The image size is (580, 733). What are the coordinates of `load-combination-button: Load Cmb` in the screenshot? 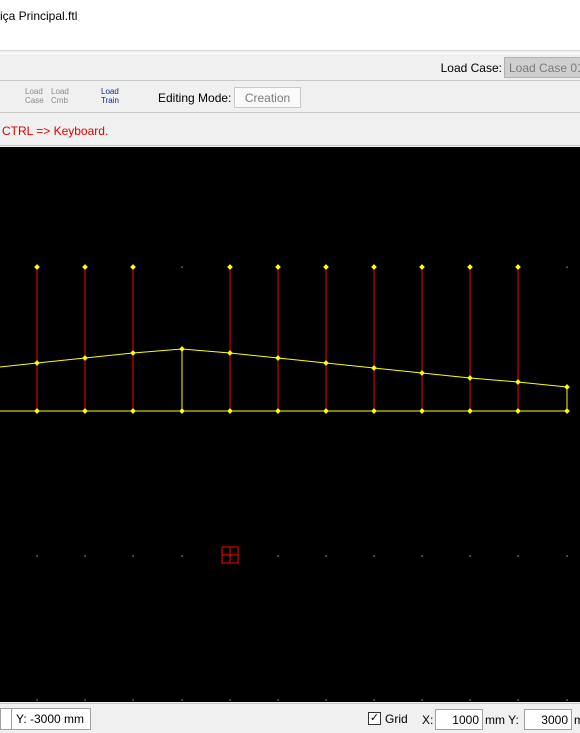 It's located at (64, 96).